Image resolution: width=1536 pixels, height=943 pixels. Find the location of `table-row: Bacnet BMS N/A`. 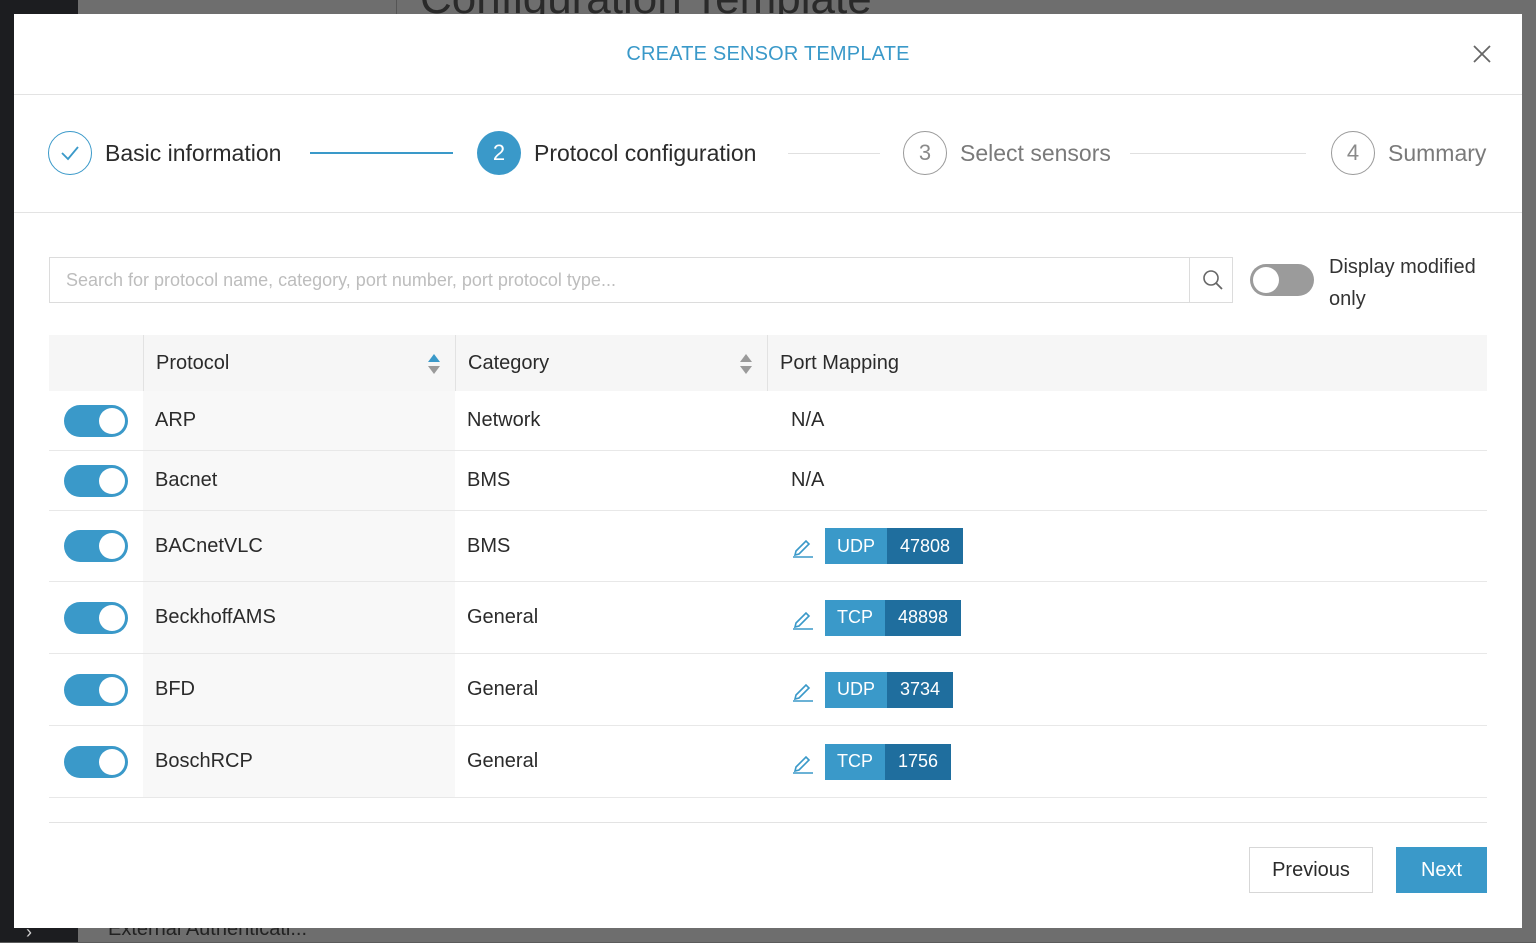

table-row: Bacnet BMS N/A is located at coordinates (768, 481).